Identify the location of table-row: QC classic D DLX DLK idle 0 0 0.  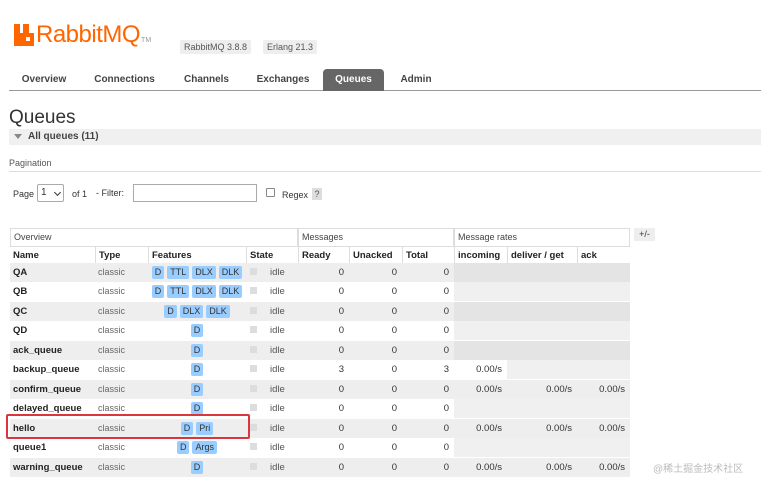
(320, 311).